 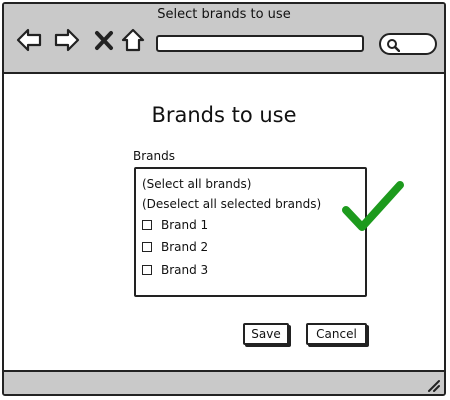 I want to click on close-x-icon, so click(x=104, y=40).